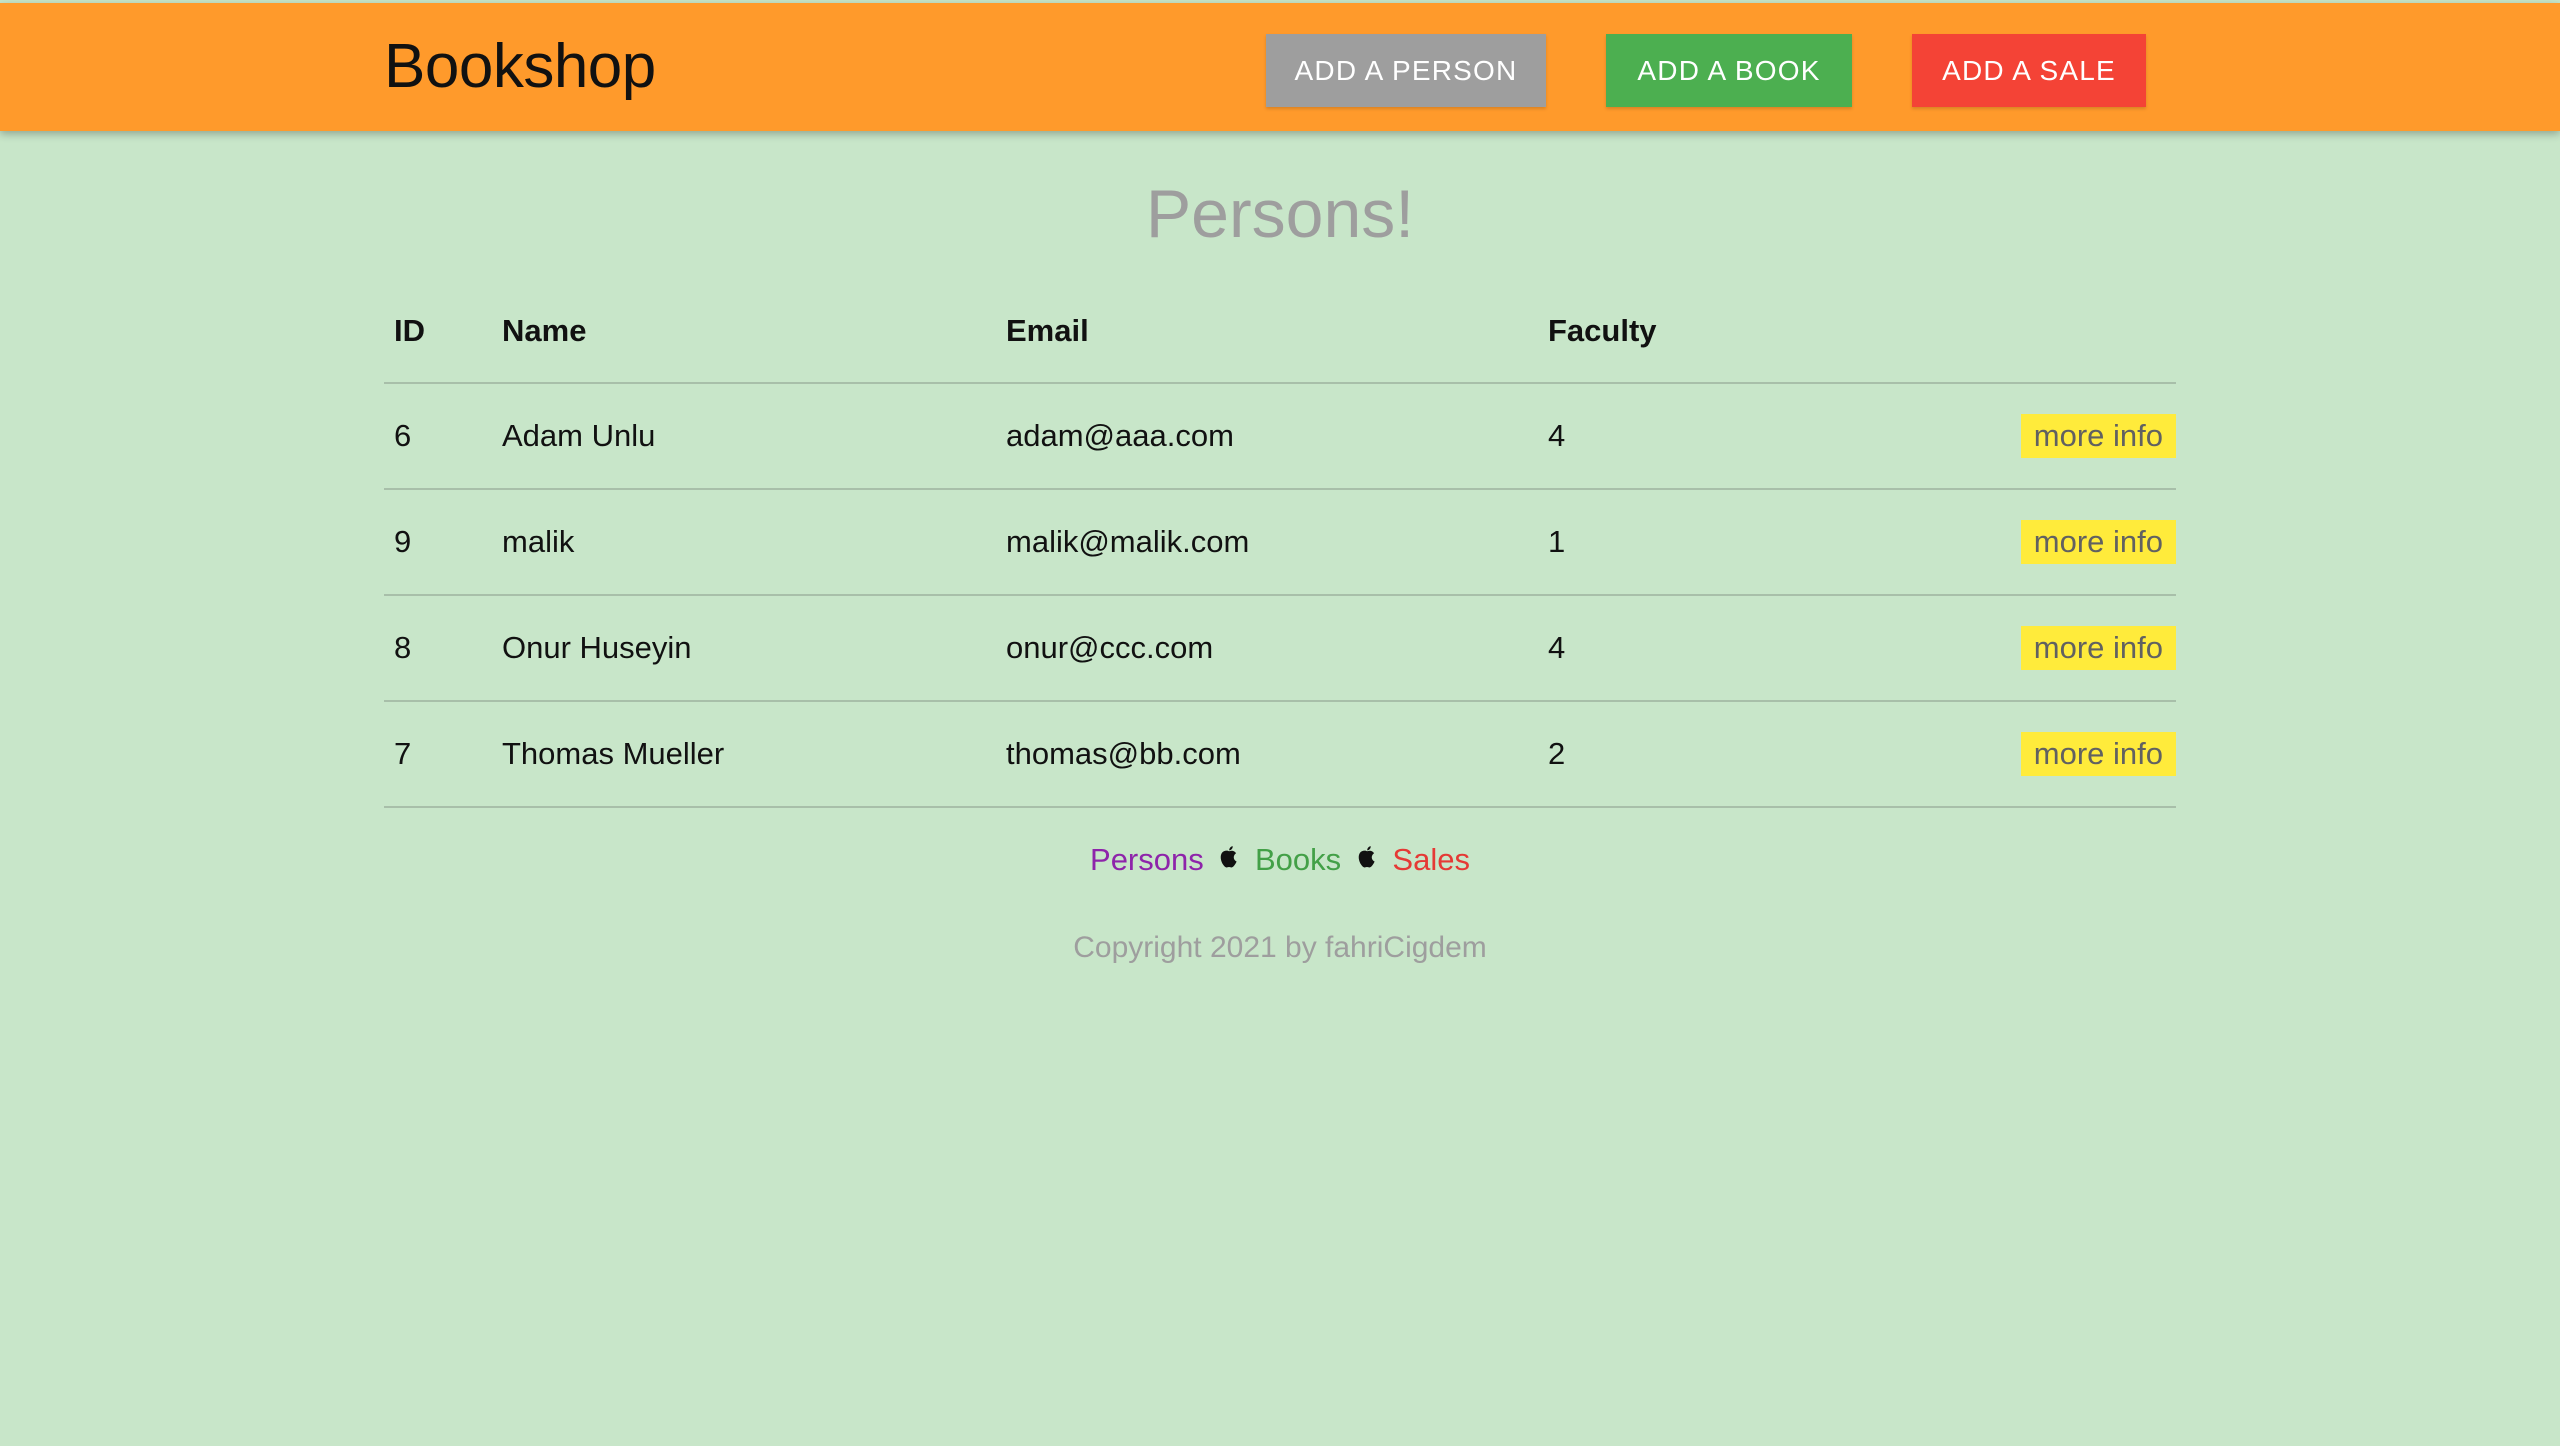  Describe the element at coordinates (1267, 332) in the screenshot. I see `column-header-email: Email` at that location.